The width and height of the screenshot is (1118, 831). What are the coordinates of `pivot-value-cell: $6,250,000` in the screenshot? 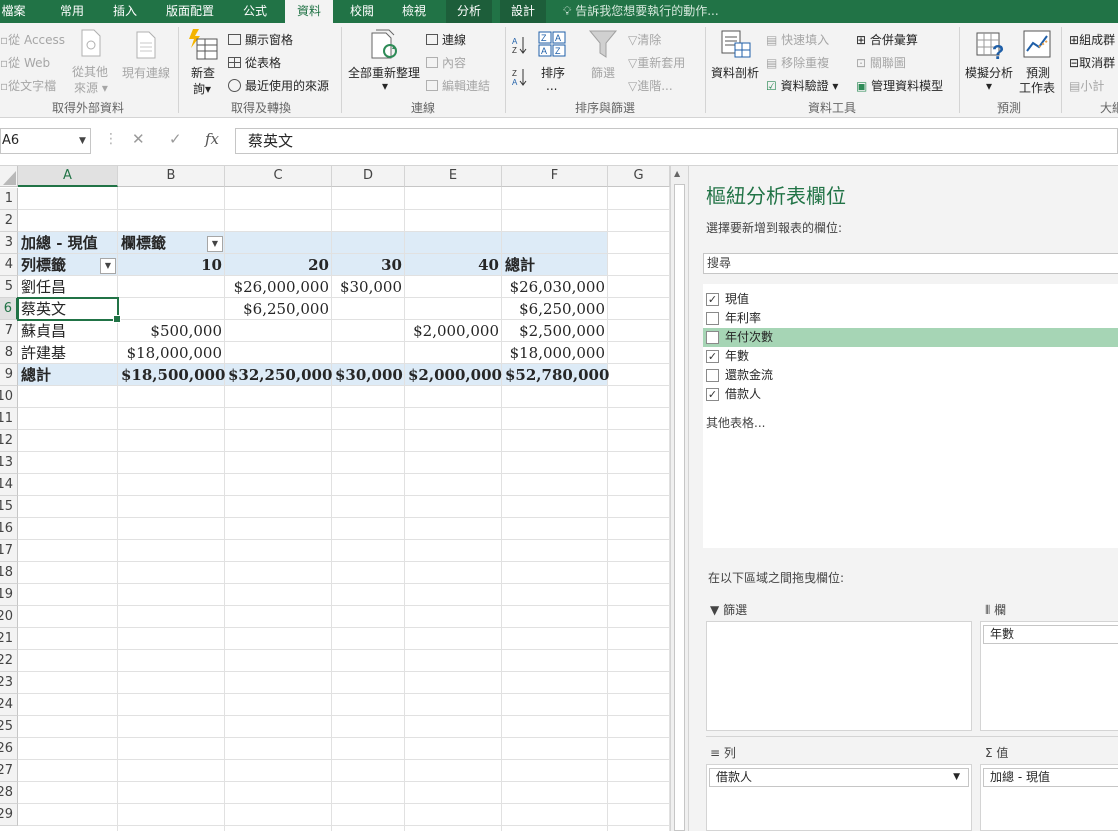 It's located at (278, 309).